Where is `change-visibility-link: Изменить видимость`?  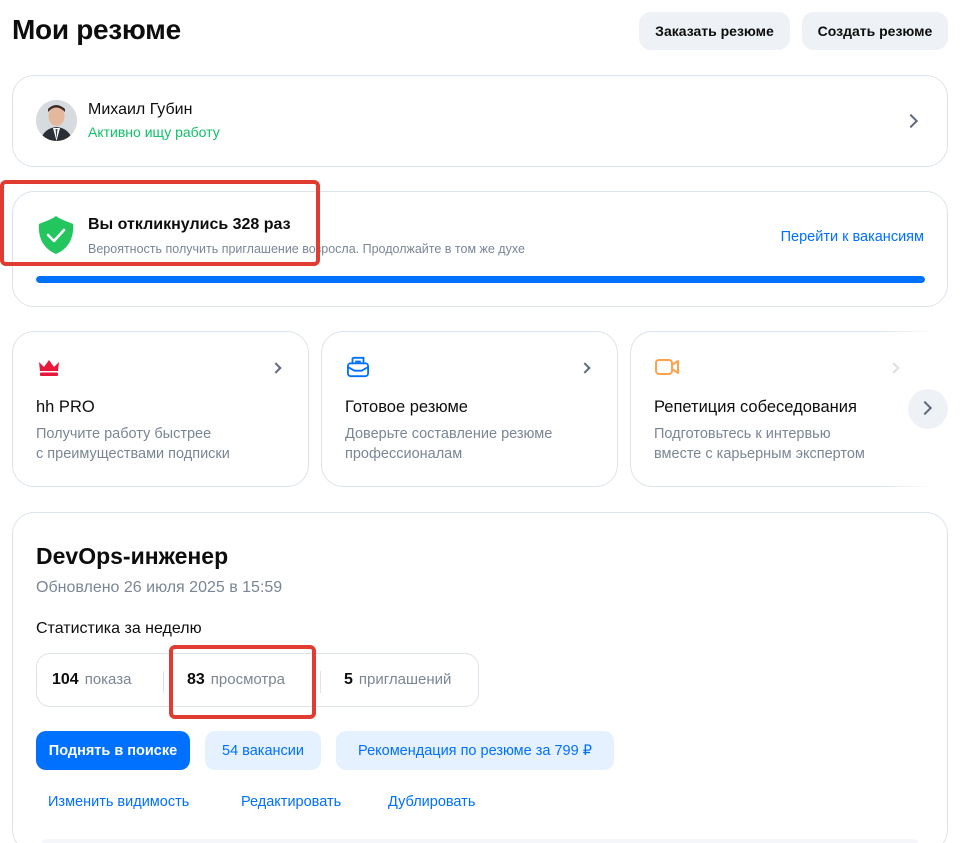
change-visibility-link: Изменить видимость is located at coordinates (118, 802).